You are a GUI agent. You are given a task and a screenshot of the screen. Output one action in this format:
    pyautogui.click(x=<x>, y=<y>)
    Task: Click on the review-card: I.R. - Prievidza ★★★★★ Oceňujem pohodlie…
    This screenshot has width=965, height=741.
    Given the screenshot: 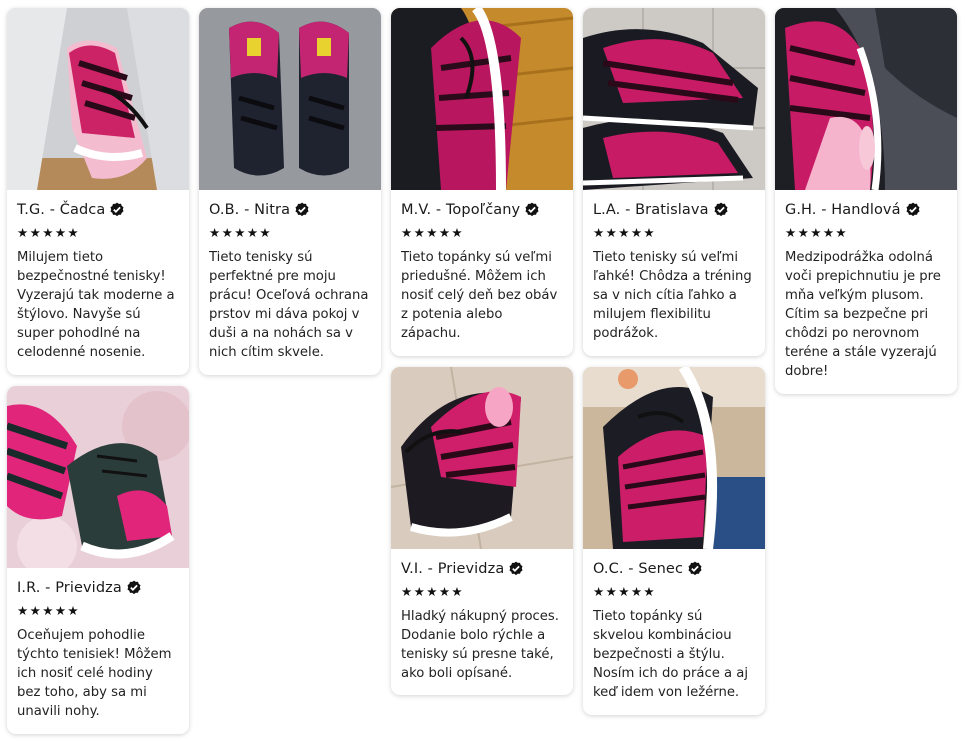 What is the action you would take?
    pyautogui.click(x=98, y=560)
    